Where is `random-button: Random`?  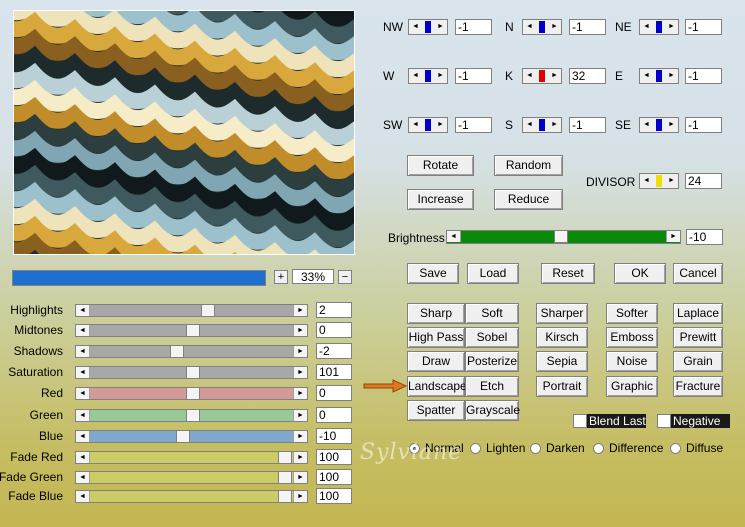
random-button: Random is located at coordinates (528, 165).